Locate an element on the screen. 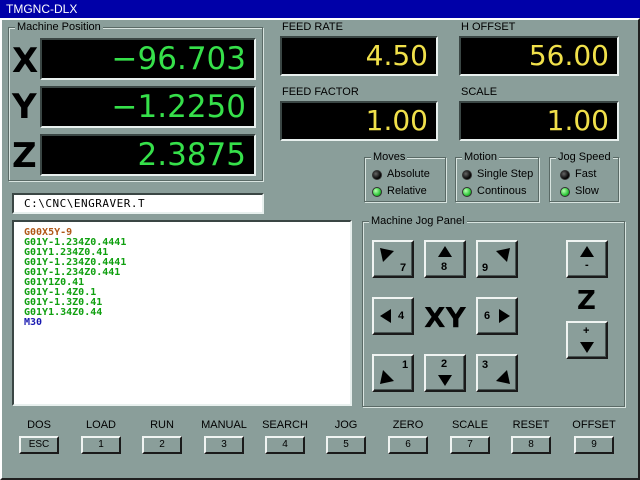  jog-button-label: 1 is located at coordinates (405, 365).